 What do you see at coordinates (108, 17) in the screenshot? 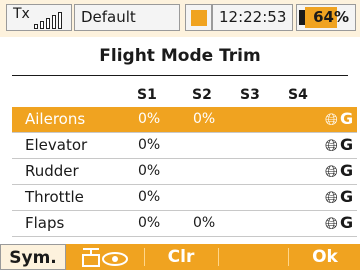
I see `model-name: Default` at bounding box center [108, 17].